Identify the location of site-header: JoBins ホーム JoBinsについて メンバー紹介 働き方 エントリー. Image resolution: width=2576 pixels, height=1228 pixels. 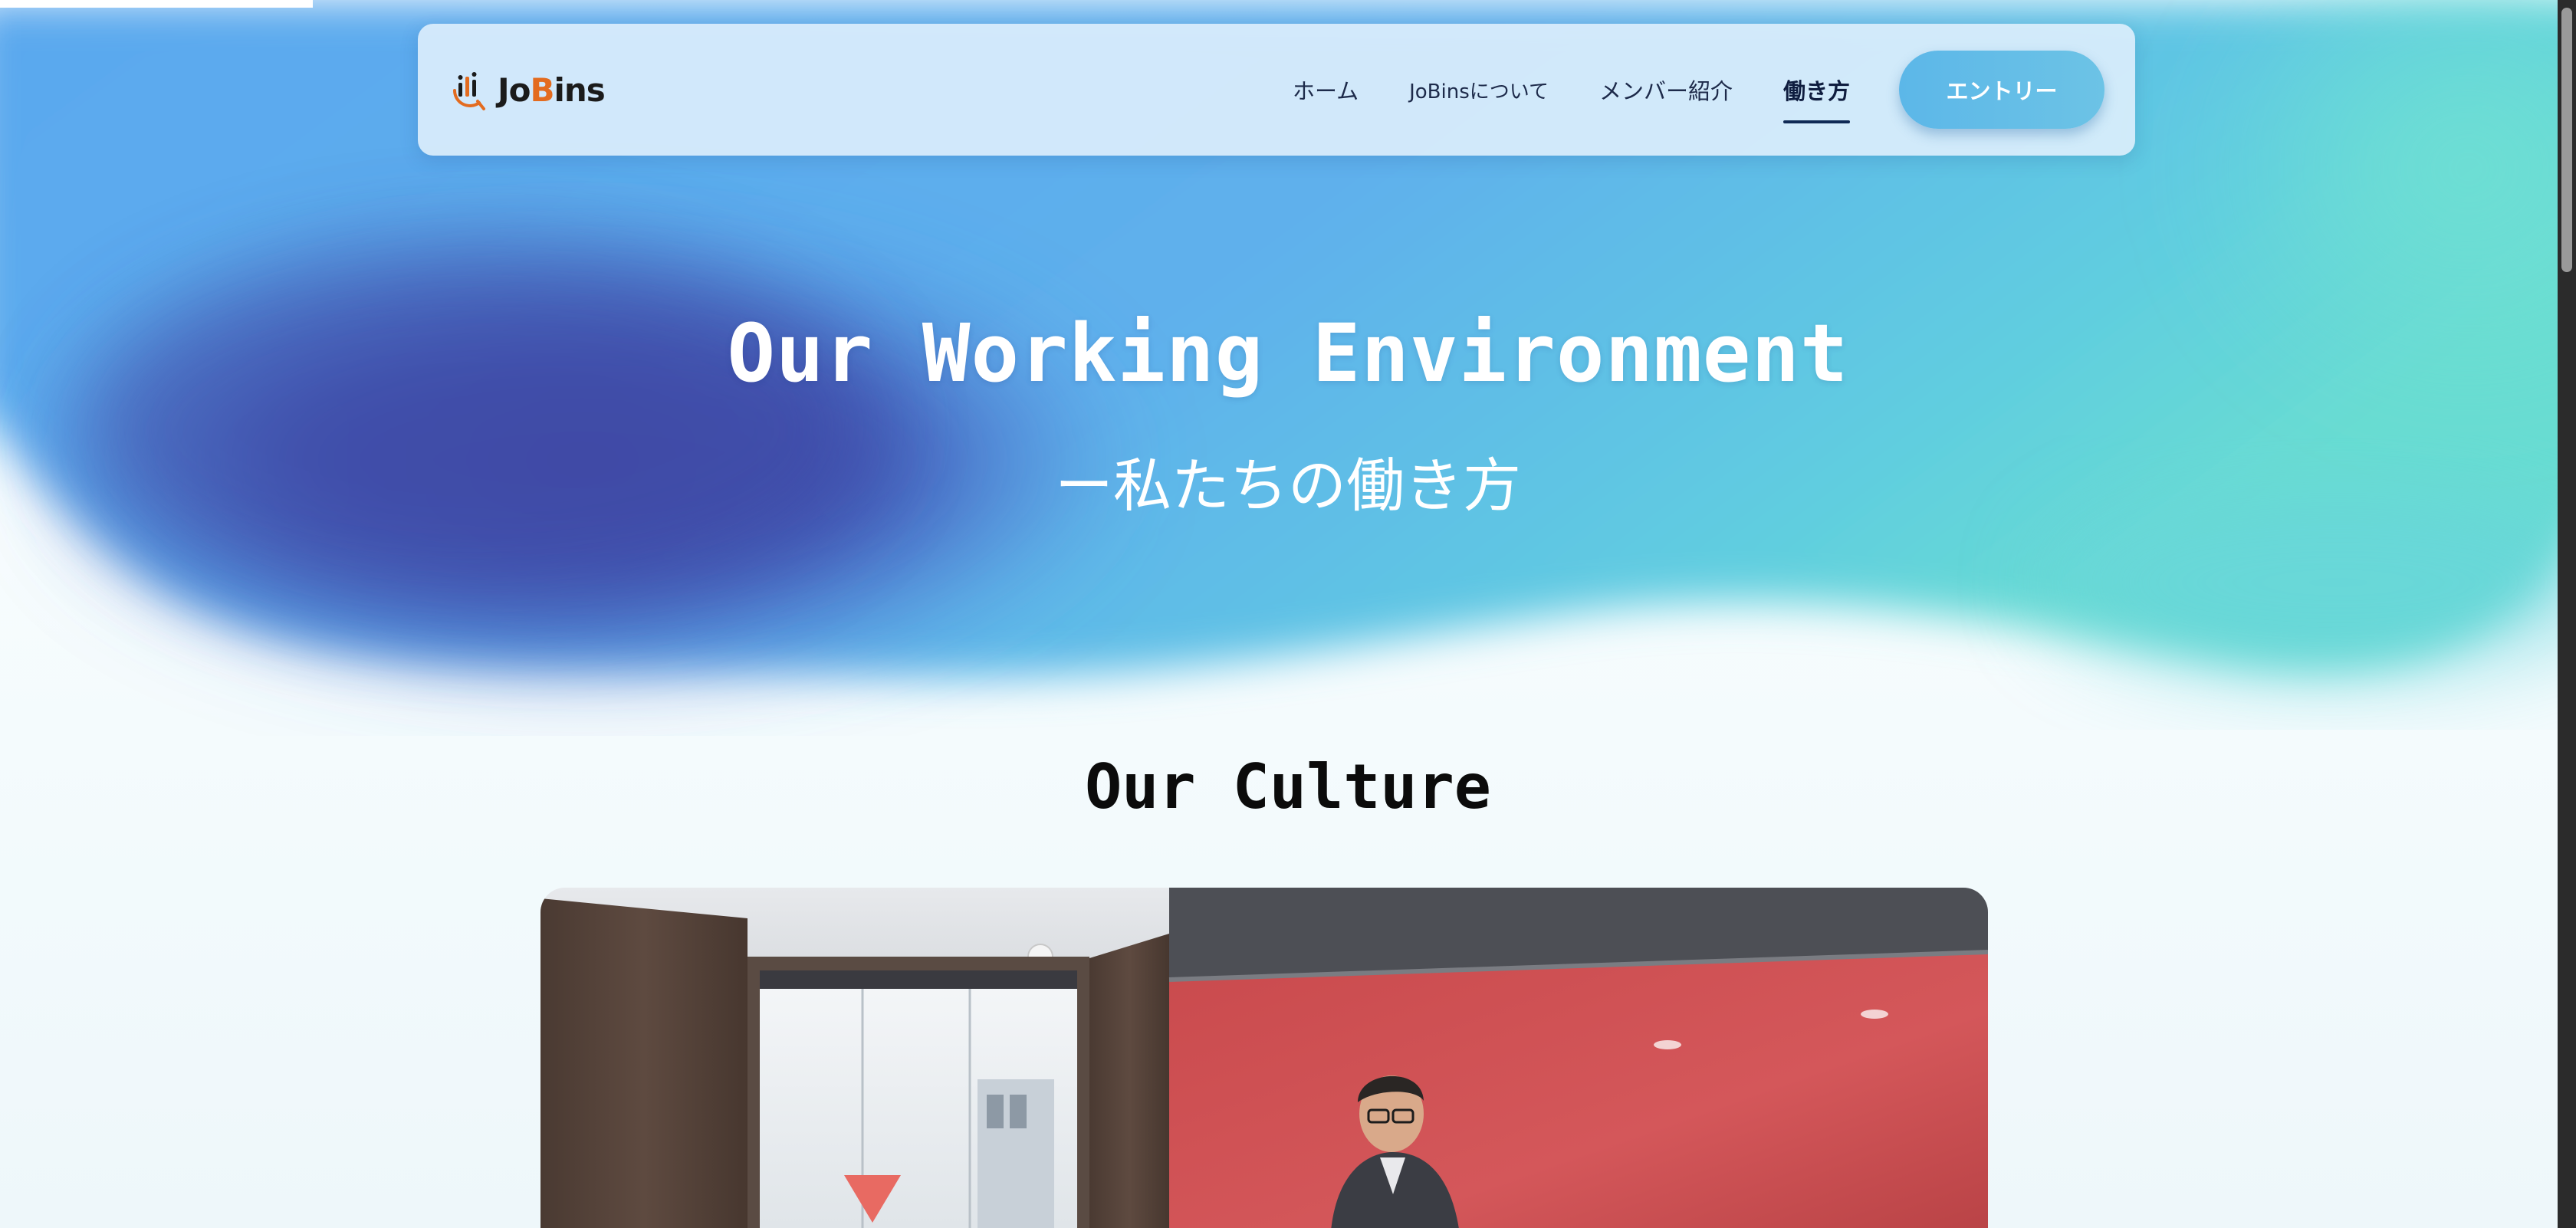
(1276, 90).